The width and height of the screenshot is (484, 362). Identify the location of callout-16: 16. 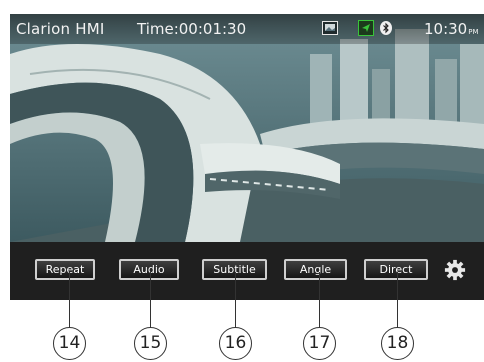
(235, 343).